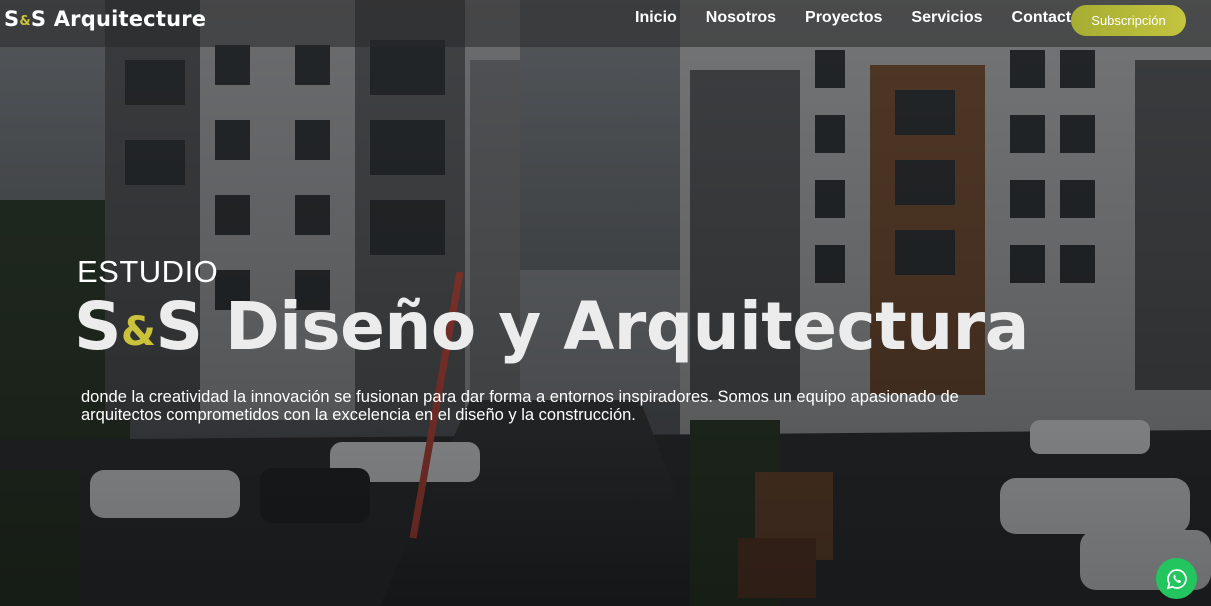 The image size is (1211, 606). Describe the element at coordinates (98, 326) in the screenshot. I see `headline-text-1: S` at that location.